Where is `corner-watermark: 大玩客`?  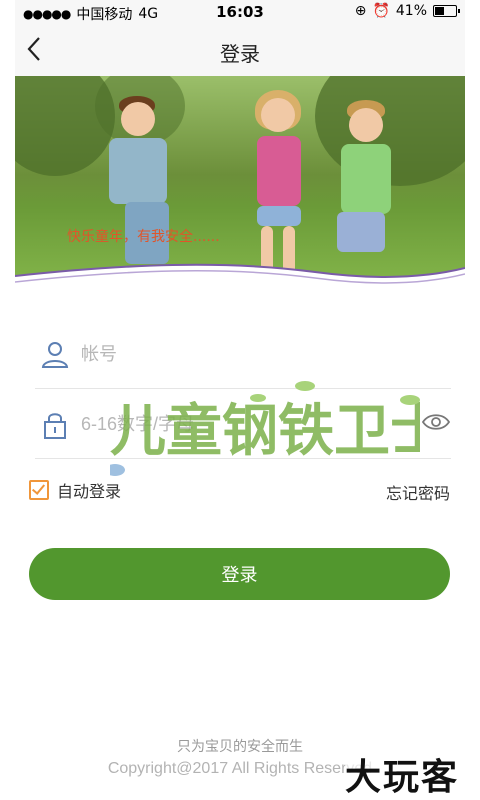 corner-watermark: 大玩客 is located at coordinates (402, 774).